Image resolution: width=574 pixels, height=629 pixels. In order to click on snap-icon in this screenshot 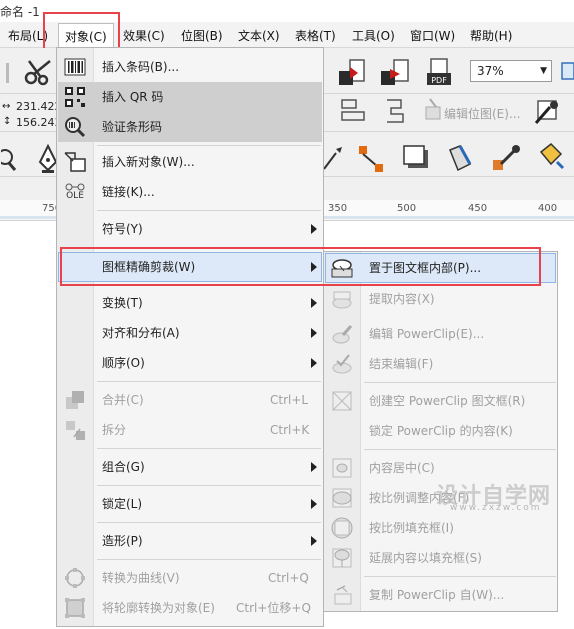, I will do `click(567, 71)`.